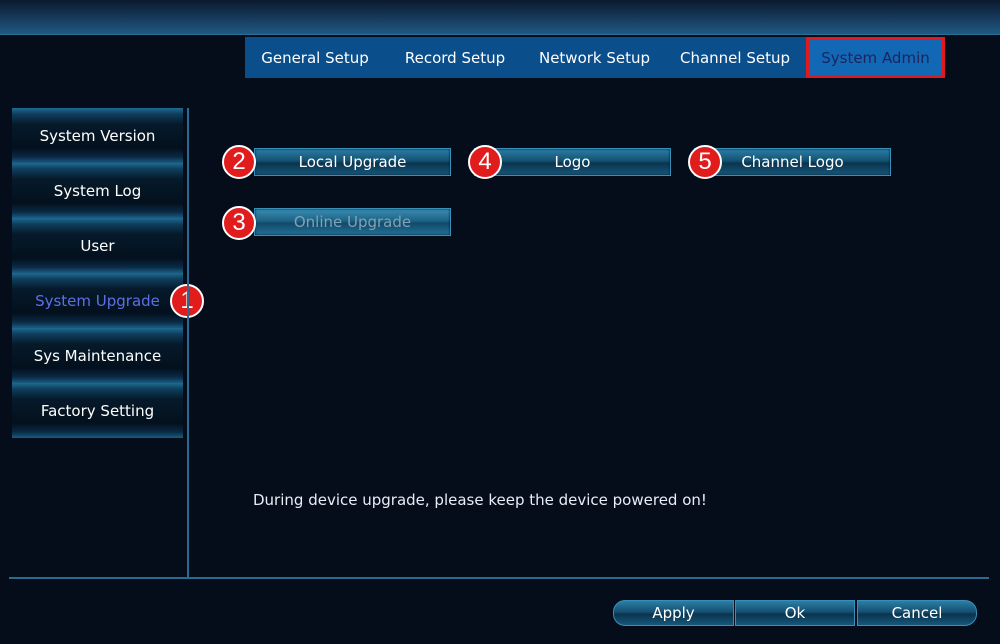 This screenshot has width=1000, height=644. I want to click on channel-logo-button: Channel Logo, so click(792, 162).